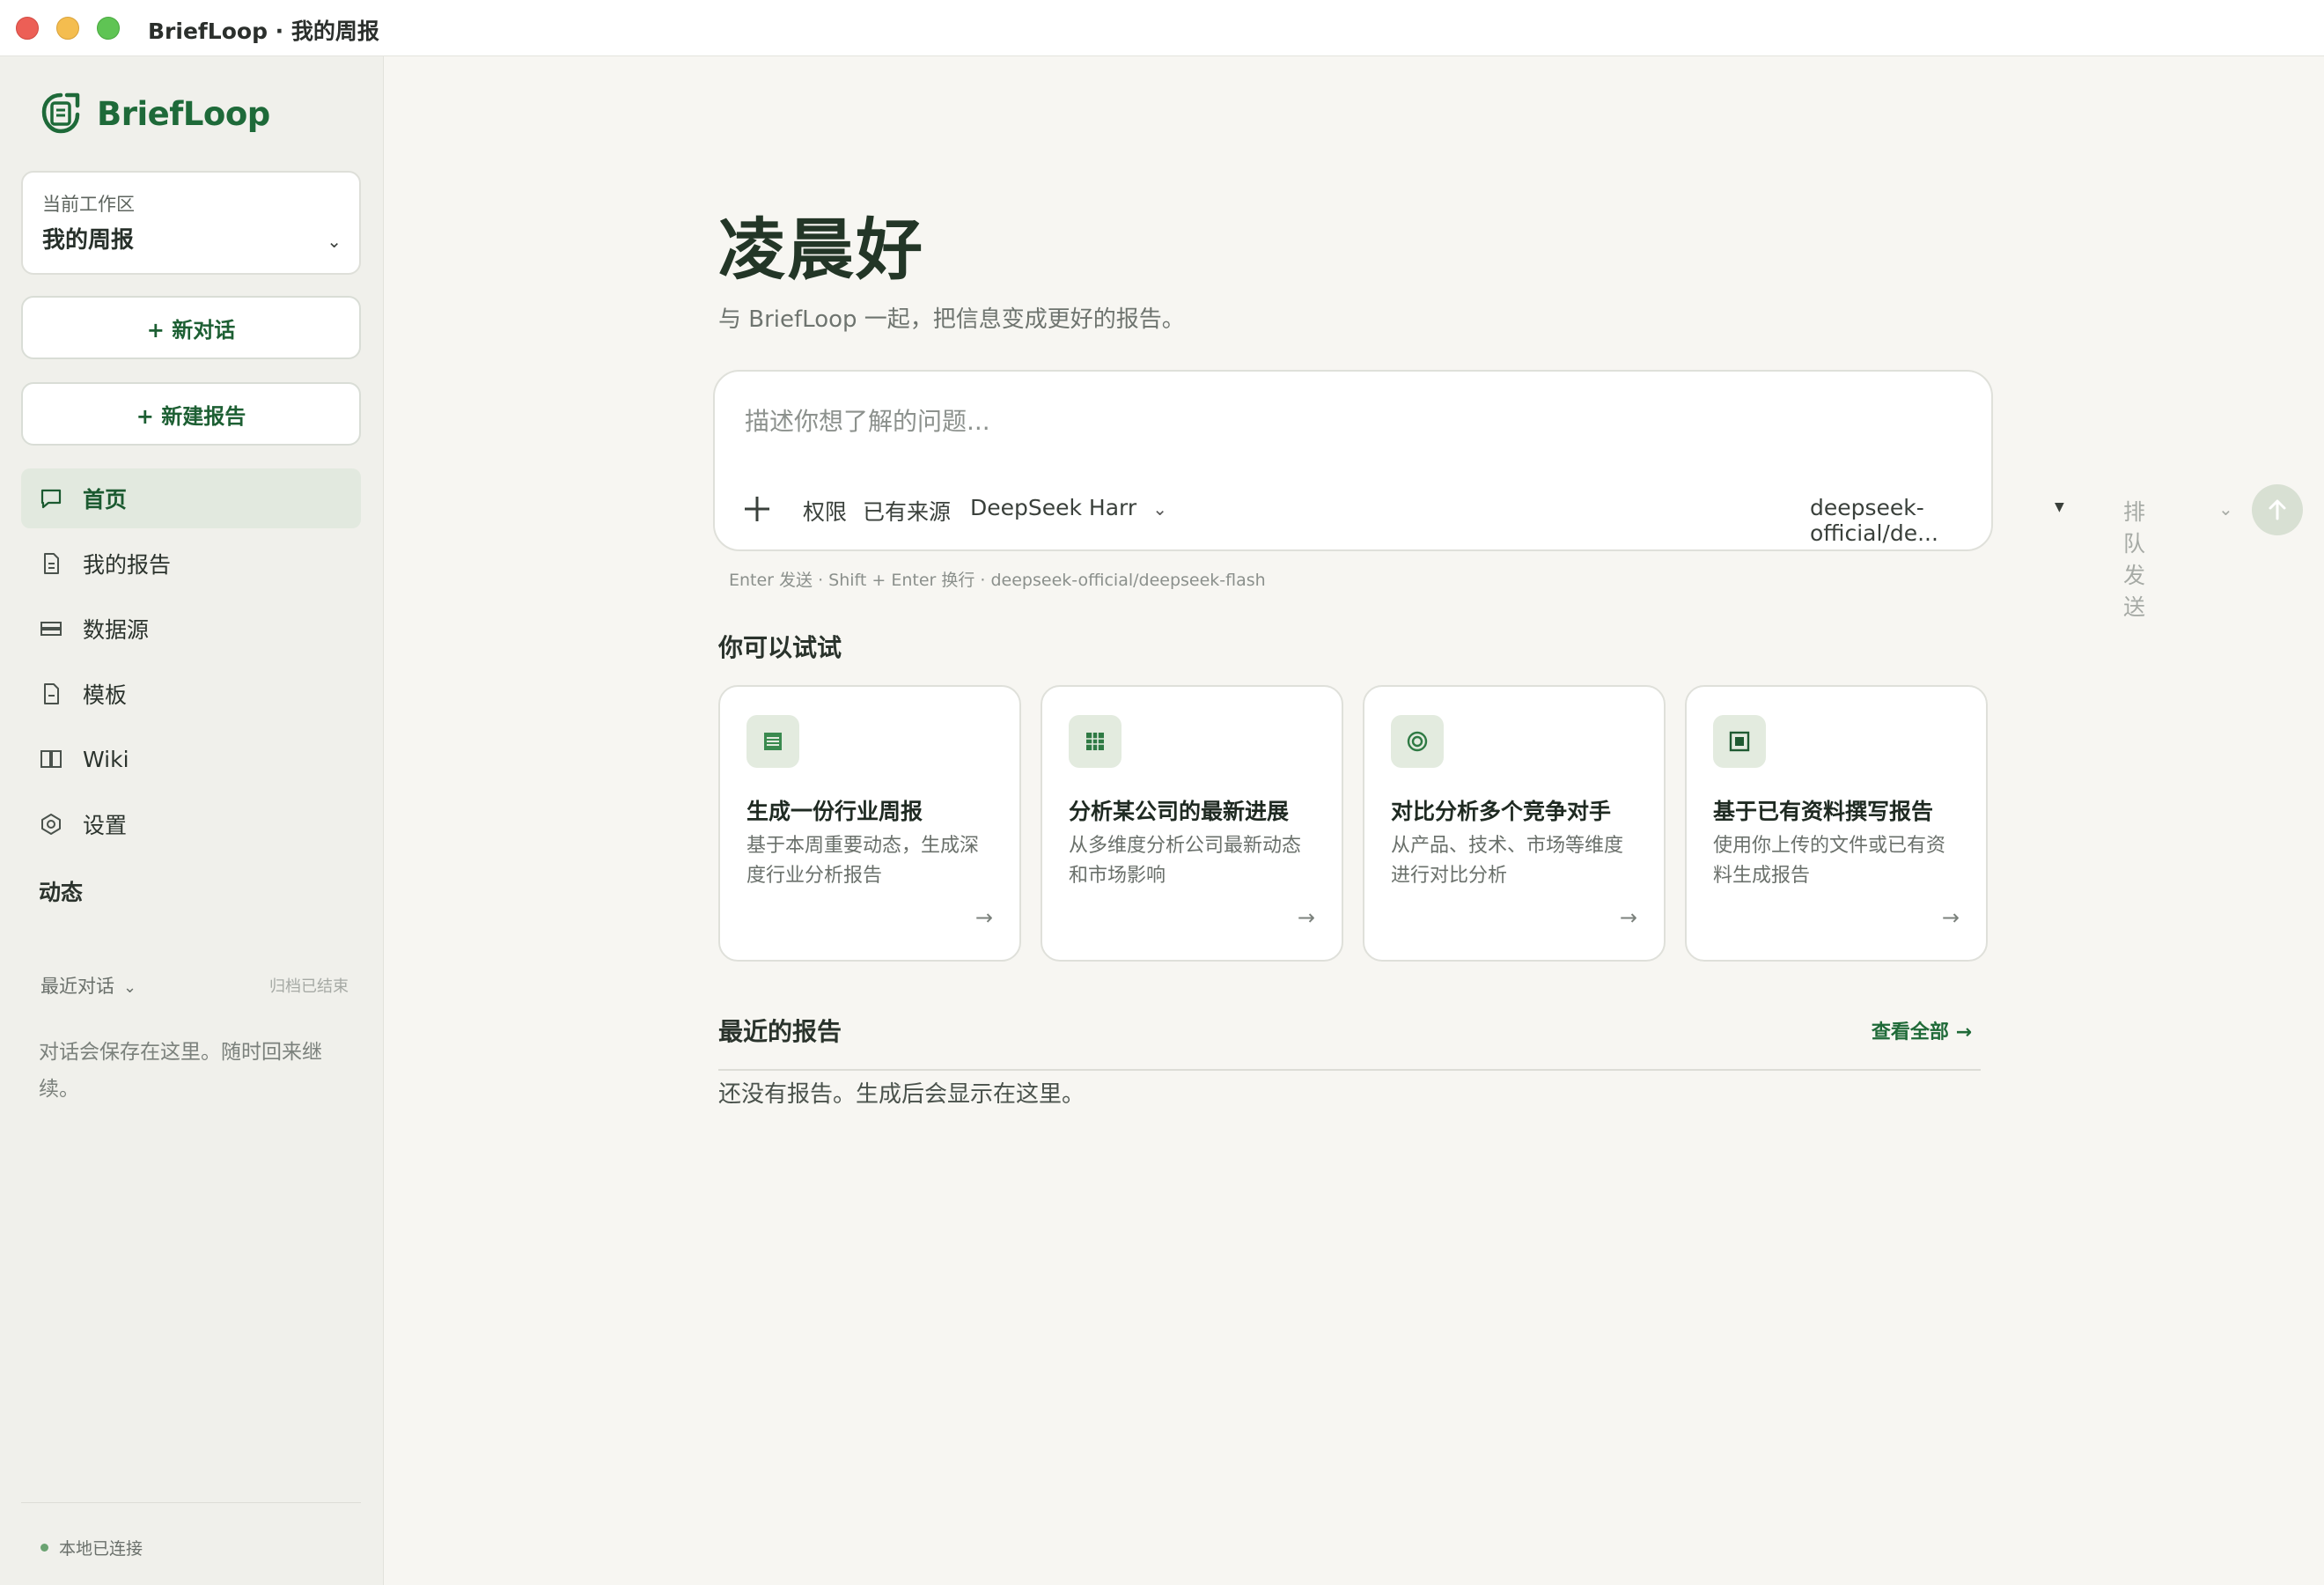 This screenshot has height=1585, width=2324. I want to click on arrow-up-icon, so click(2277, 509).